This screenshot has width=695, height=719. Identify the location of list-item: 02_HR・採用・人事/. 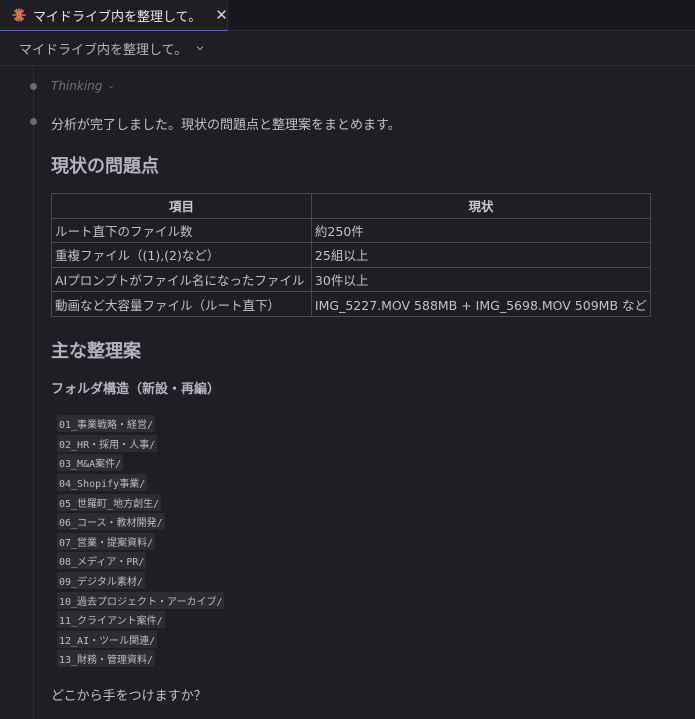
(140, 444).